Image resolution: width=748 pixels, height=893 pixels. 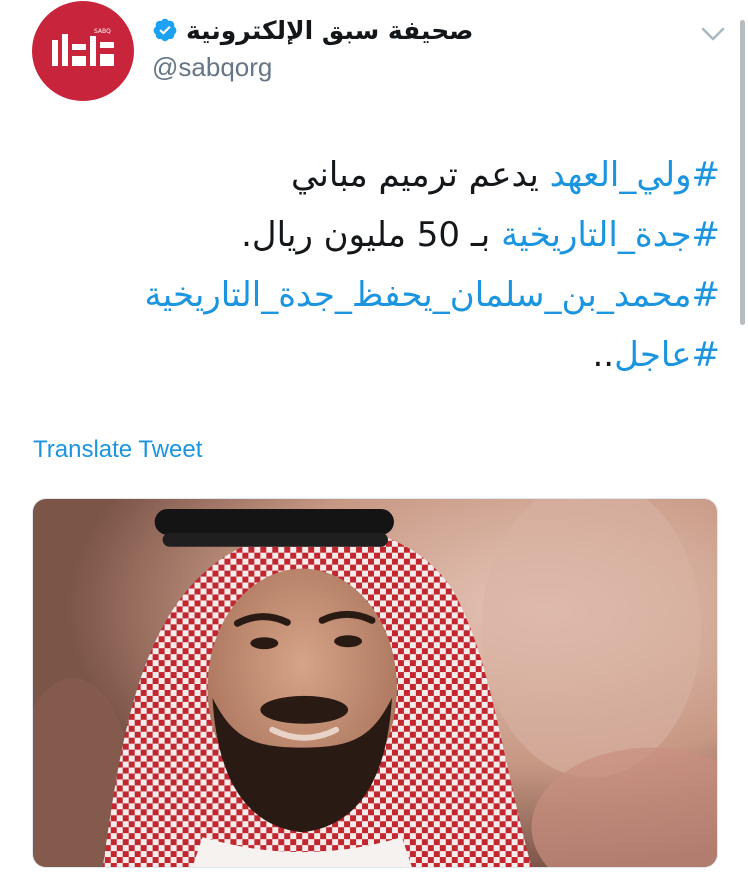 What do you see at coordinates (603, 355) in the screenshot?
I see `tweet-text-segment: ..` at bounding box center [603, 355].